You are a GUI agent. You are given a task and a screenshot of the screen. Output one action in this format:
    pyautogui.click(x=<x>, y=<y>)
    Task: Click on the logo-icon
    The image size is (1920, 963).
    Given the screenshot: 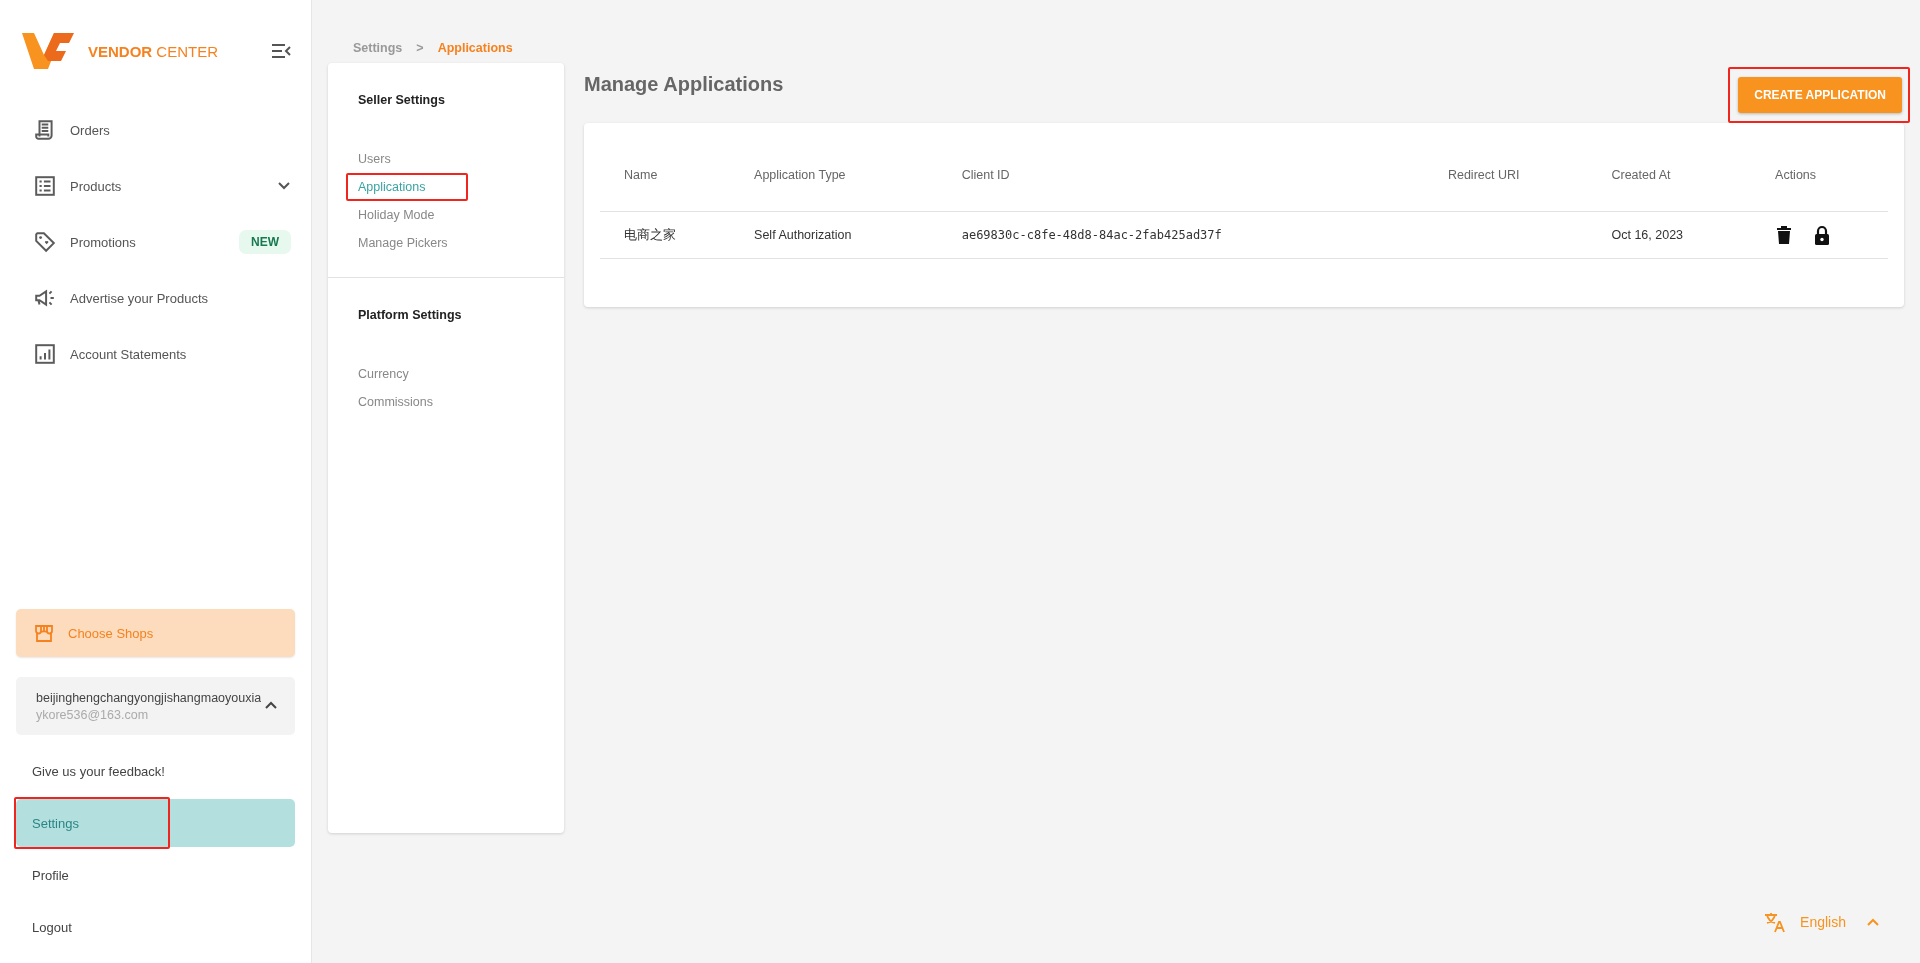 What is the action you would take?
    pyautogui.click(x=48, y=51)
    